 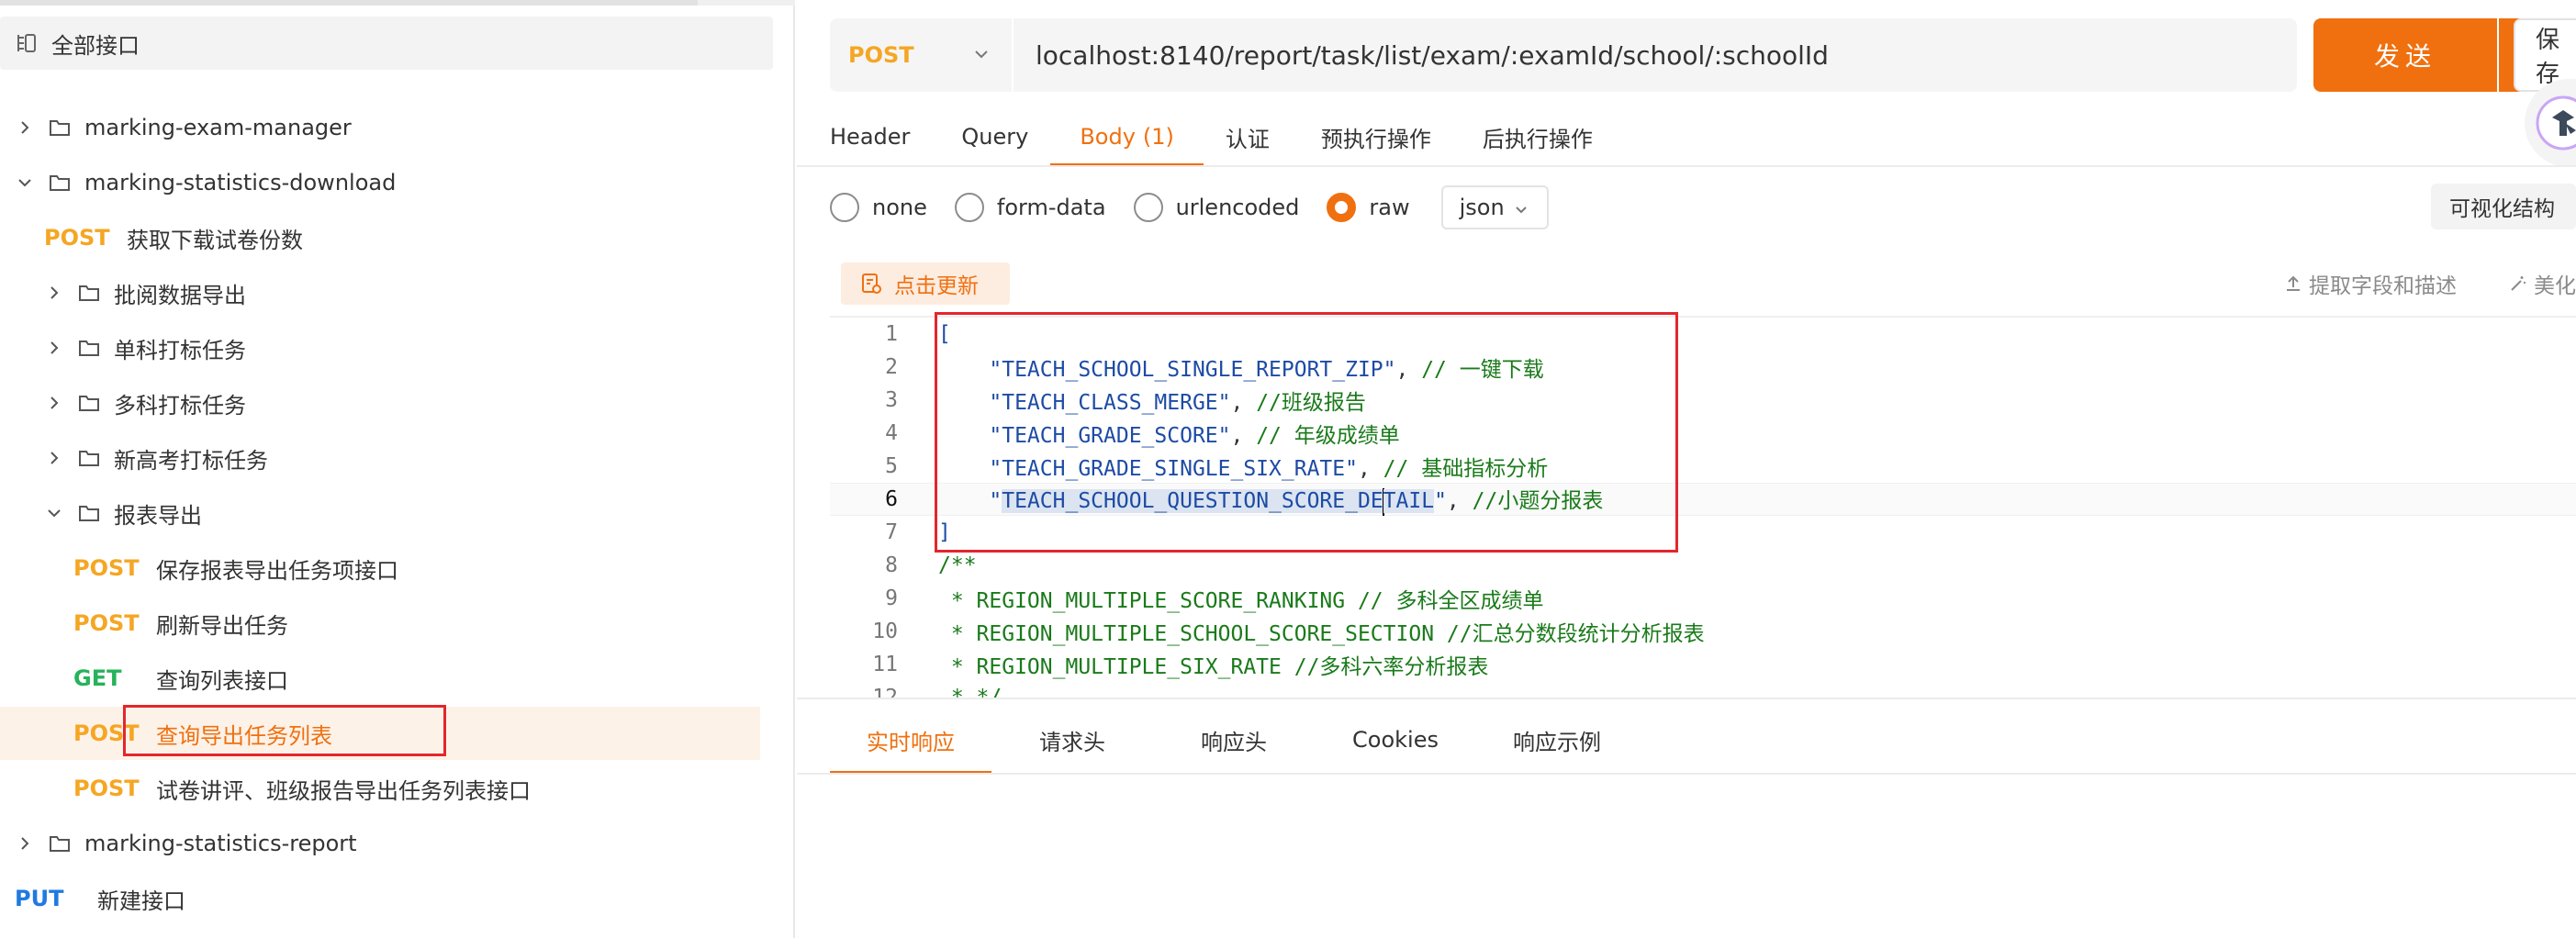 I want to click on code-line: 4 "TEACH_GRADE_SCORE", // 年级成绩单, so click(x=1703, y=433).